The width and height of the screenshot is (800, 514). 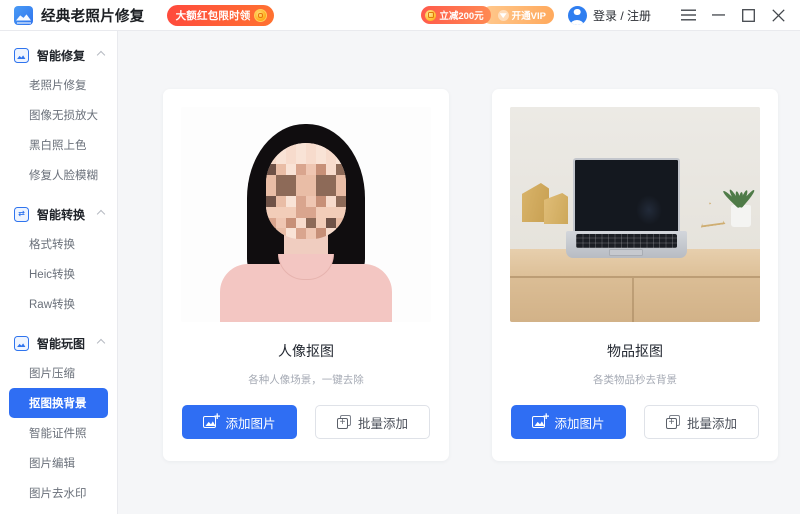 What do you see at coordinates (52, 245) in the screenshot?
I see `sidebar-item-label: 格式转换` at bounding box center [52, 245].